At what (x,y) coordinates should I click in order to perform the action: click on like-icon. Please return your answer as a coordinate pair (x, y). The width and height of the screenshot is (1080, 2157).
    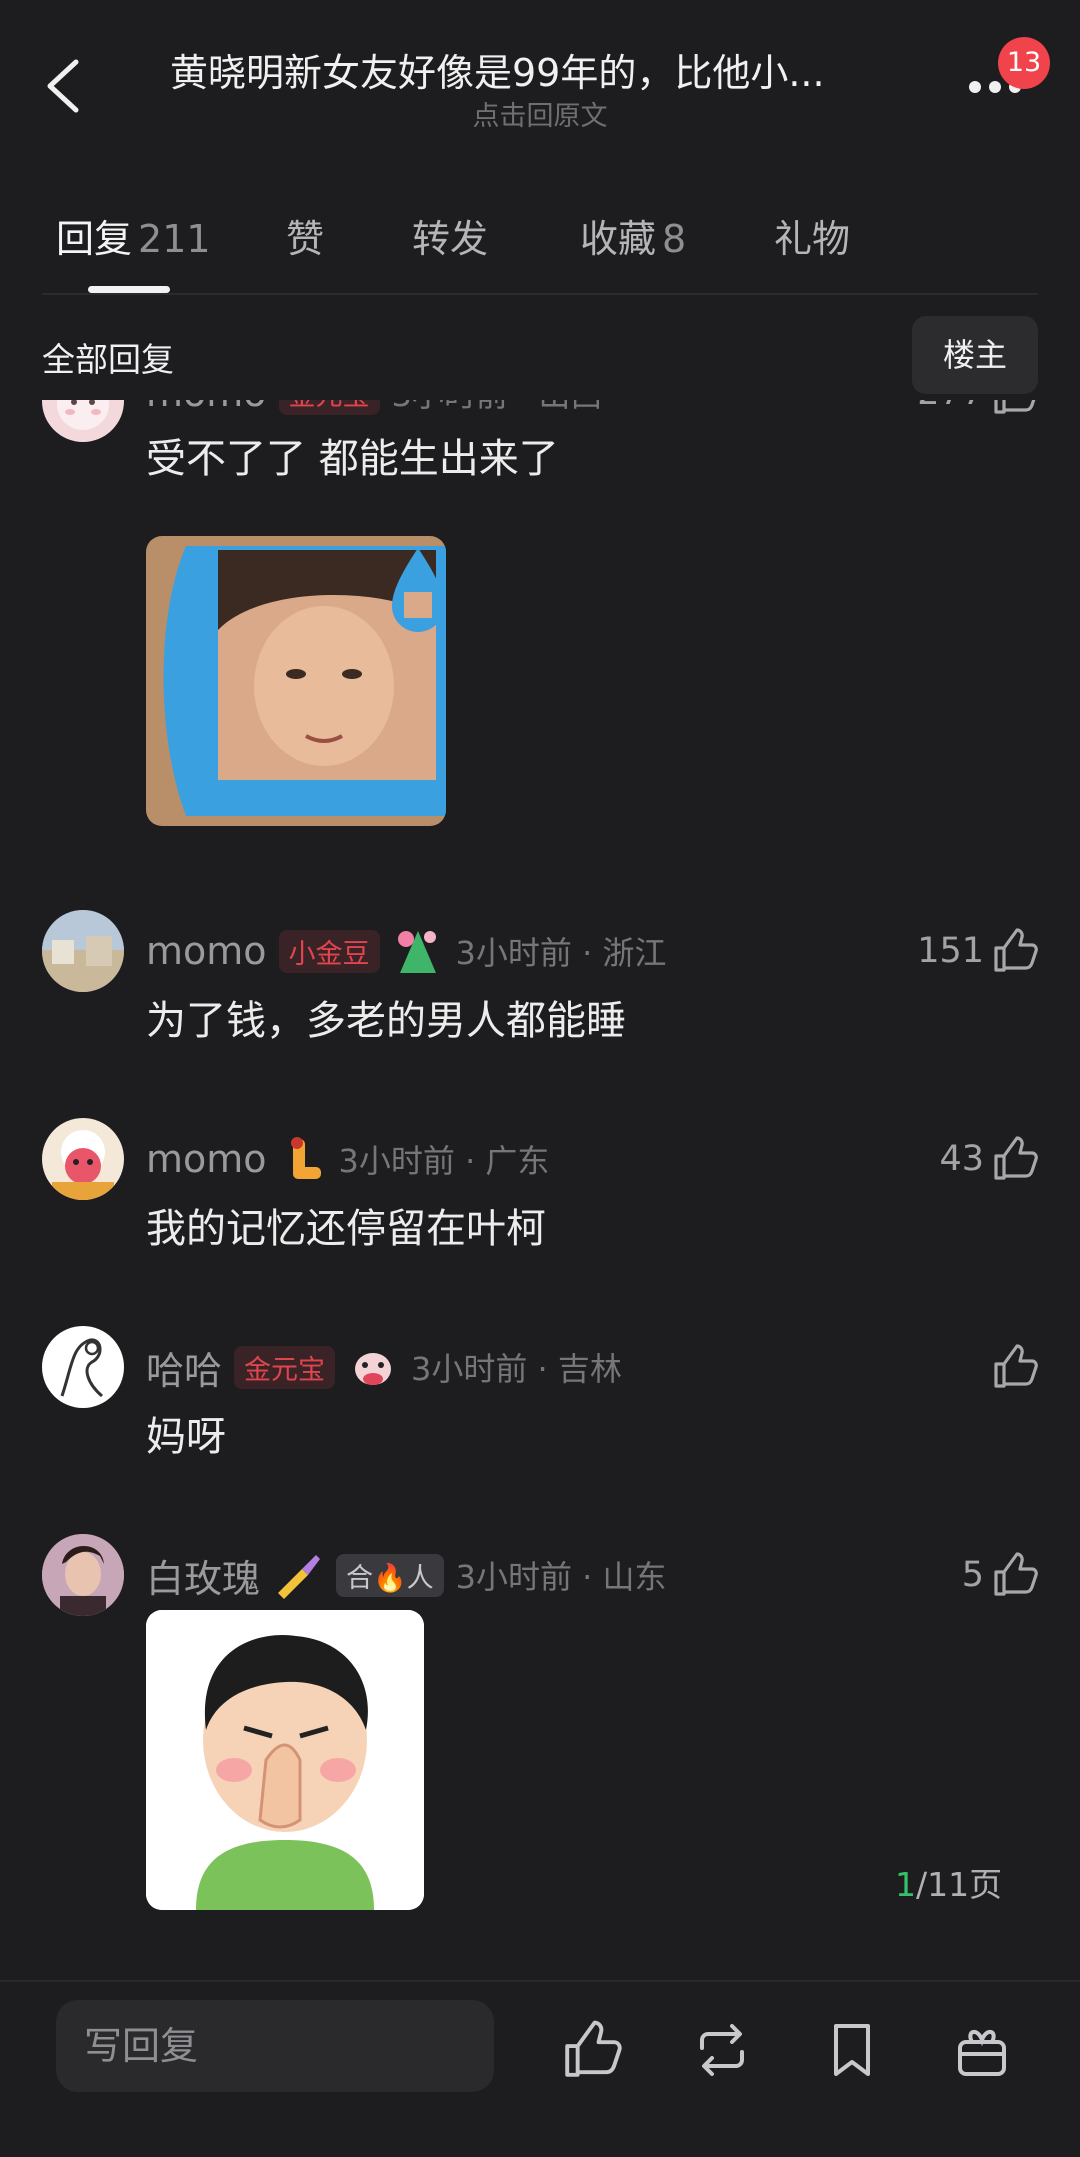
    Looking at the image, I should click on (593, 2048).